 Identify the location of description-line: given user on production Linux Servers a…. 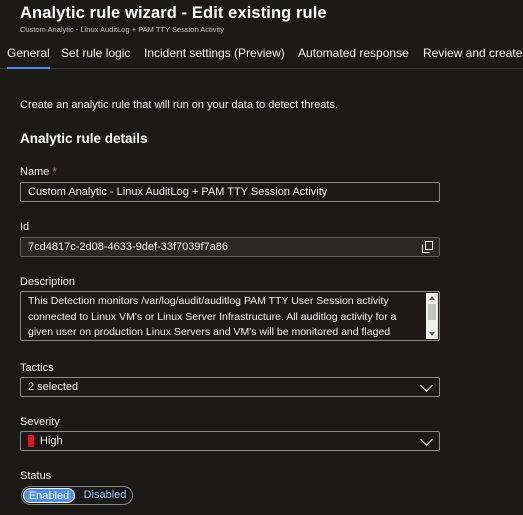
(209, 332).